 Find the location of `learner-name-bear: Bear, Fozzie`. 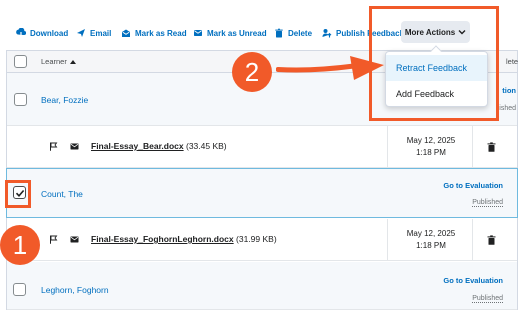

learner-name-bear: Bear, Fozzie is located at coordinates (64, 100).